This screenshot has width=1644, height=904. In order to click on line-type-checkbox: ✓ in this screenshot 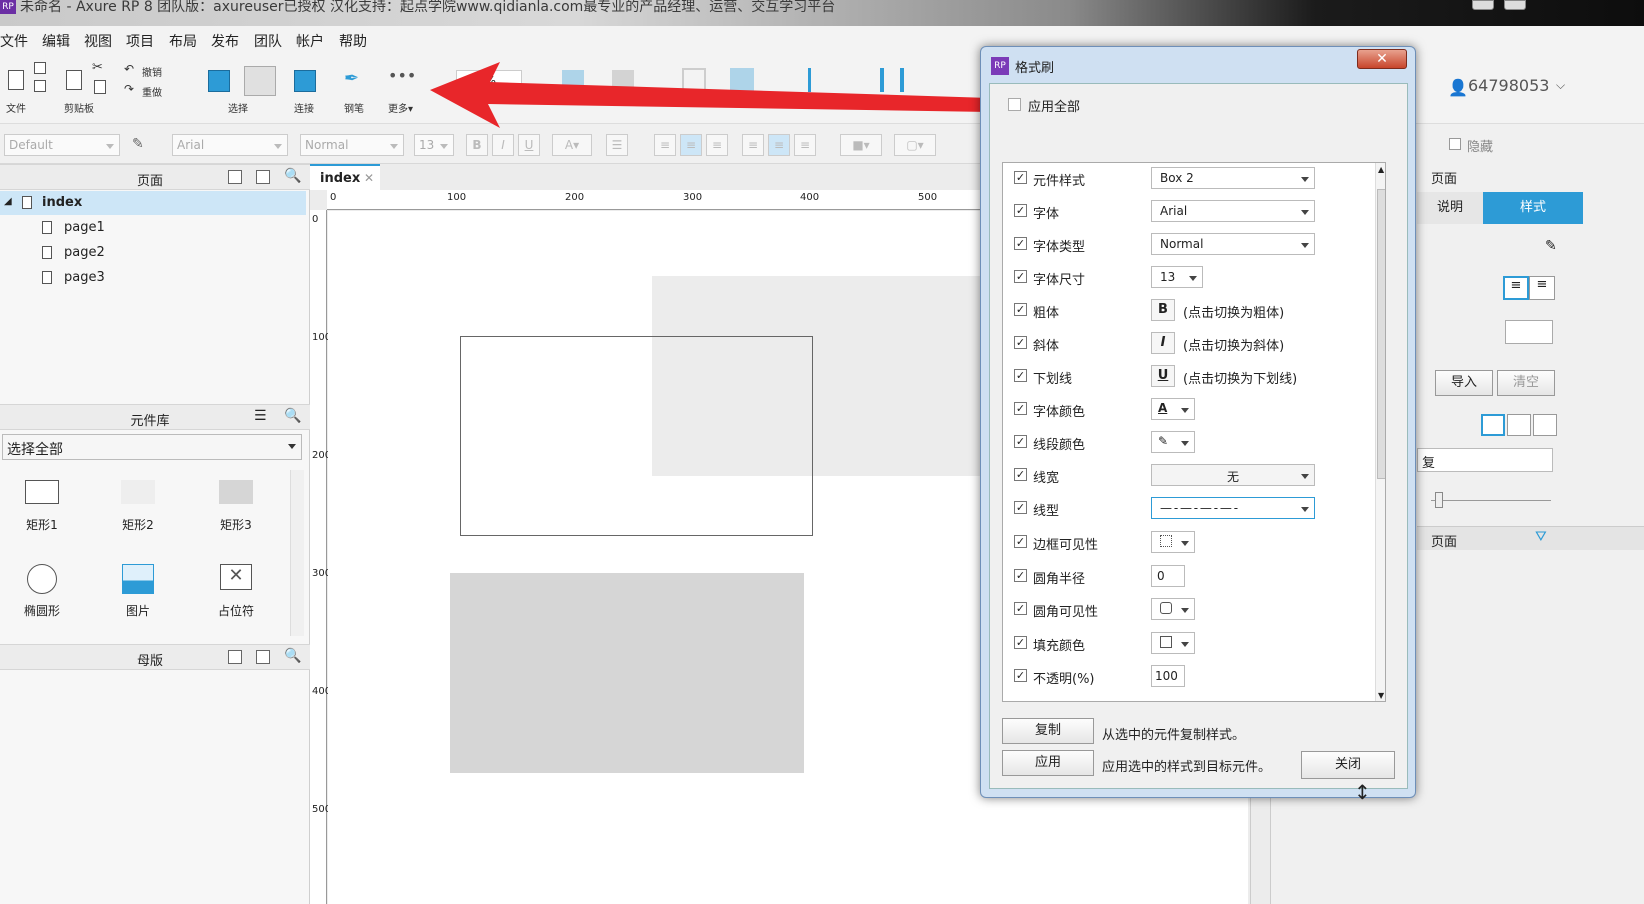, I will do `click(1020, 507)`.